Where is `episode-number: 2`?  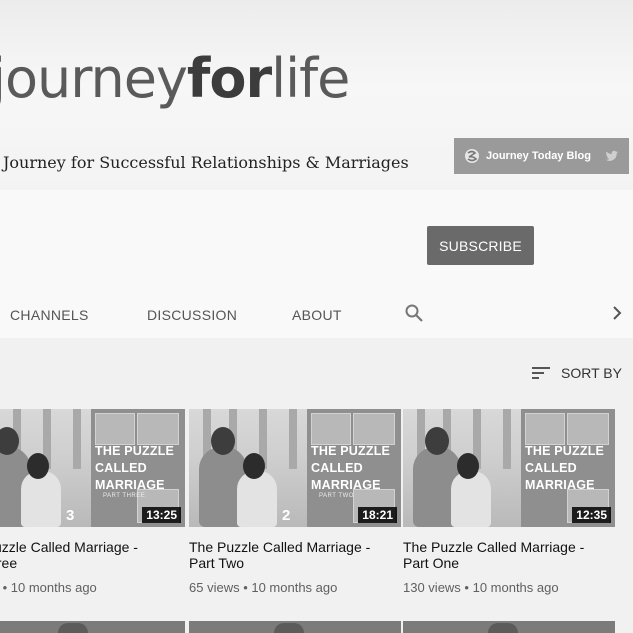
episode-number: 2 is located at coordinates (286, 515).